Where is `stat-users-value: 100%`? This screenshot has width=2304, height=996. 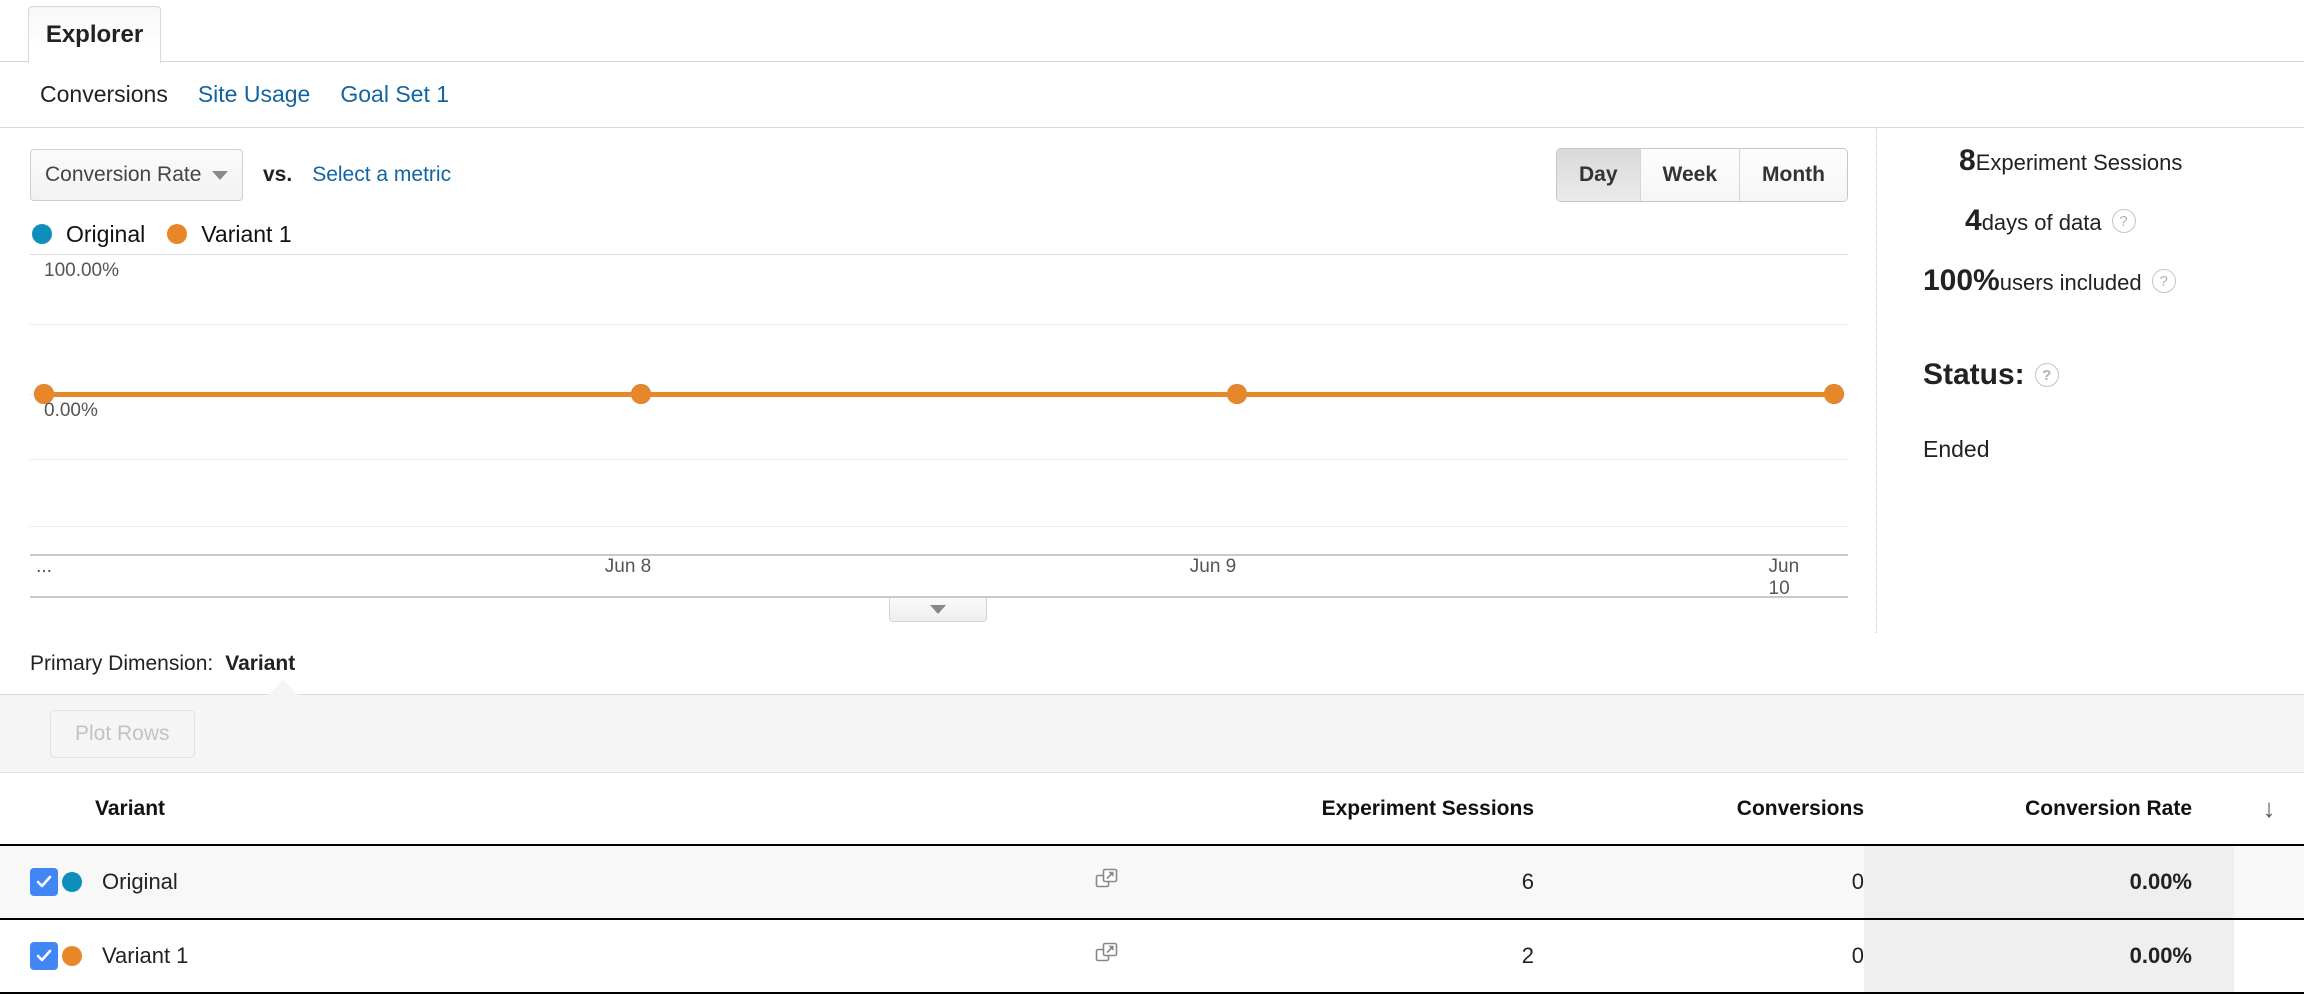 stat-users-value: 100% is located at coordinates (1961, 280).